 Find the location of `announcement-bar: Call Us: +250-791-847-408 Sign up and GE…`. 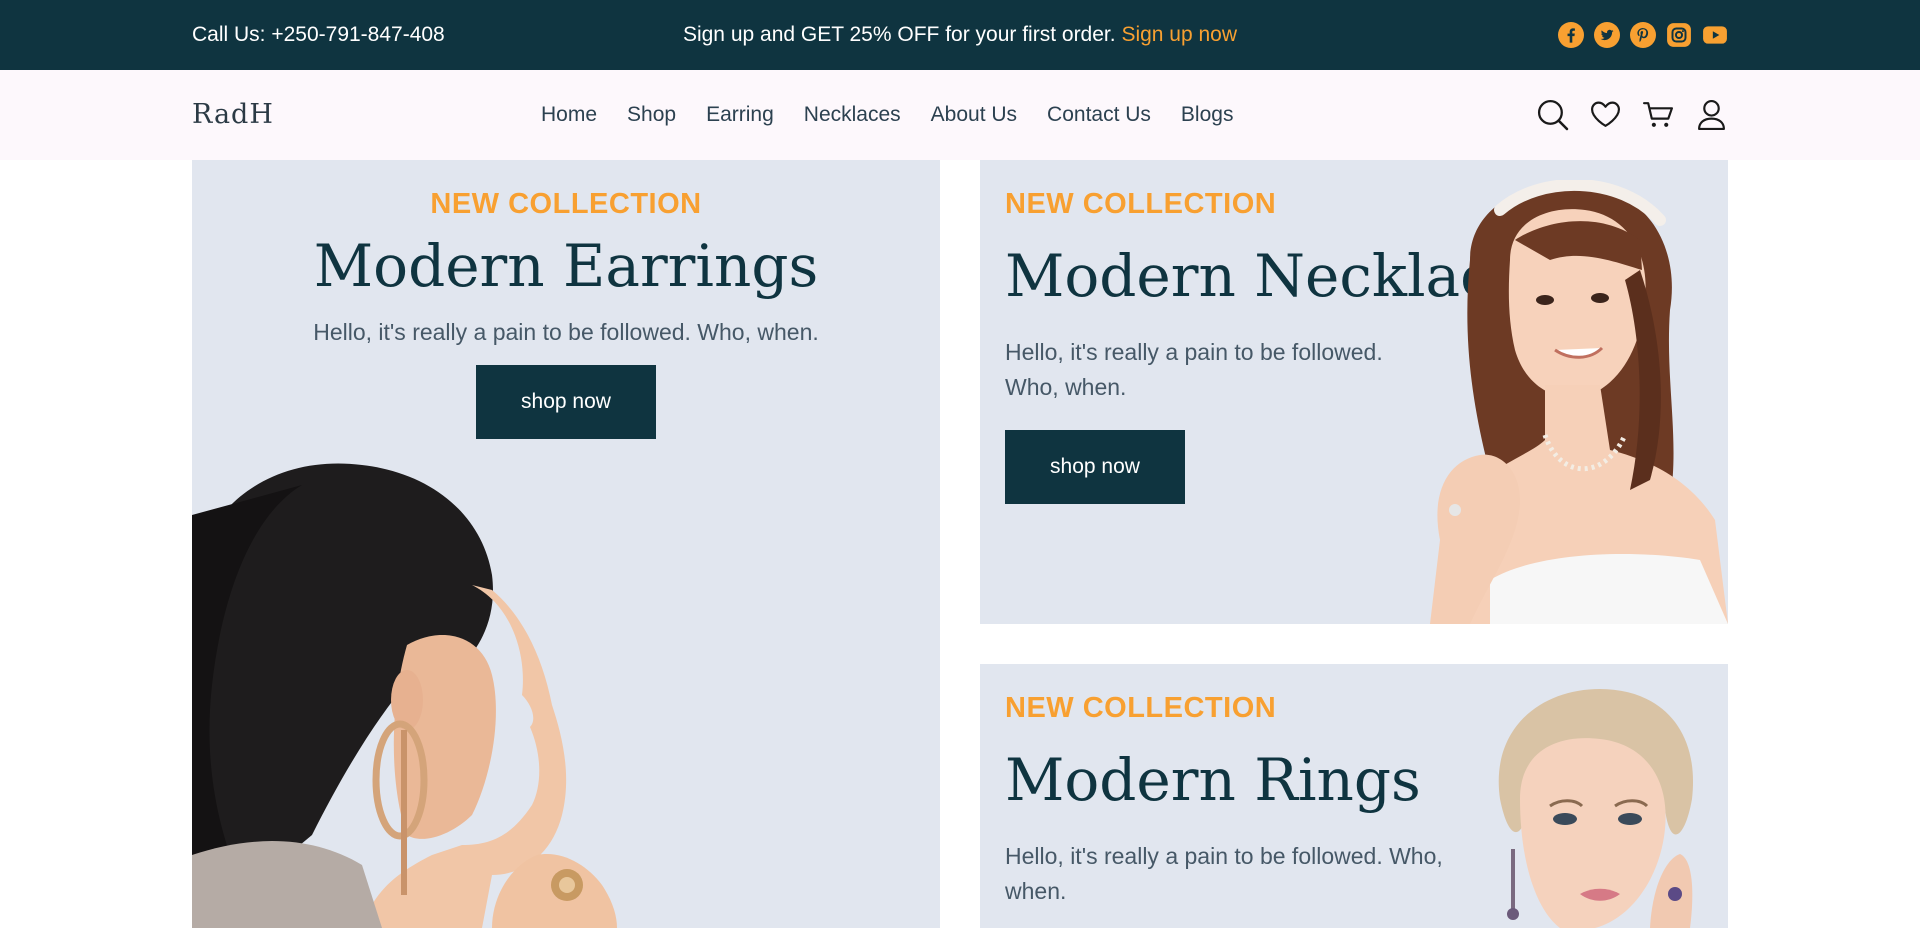

announcement-bar: Call Us: +250-791-847-408 Sign up and GE… is located at coordinates (960, 35).